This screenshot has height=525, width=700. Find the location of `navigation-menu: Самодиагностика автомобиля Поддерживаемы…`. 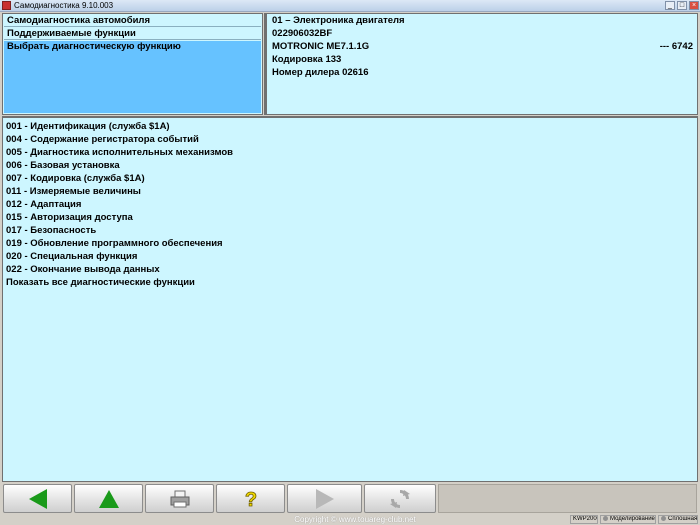

navigation-menu: Самодиагностика автомобиля Поддерживаемы… is located at coordinates (132, 64).